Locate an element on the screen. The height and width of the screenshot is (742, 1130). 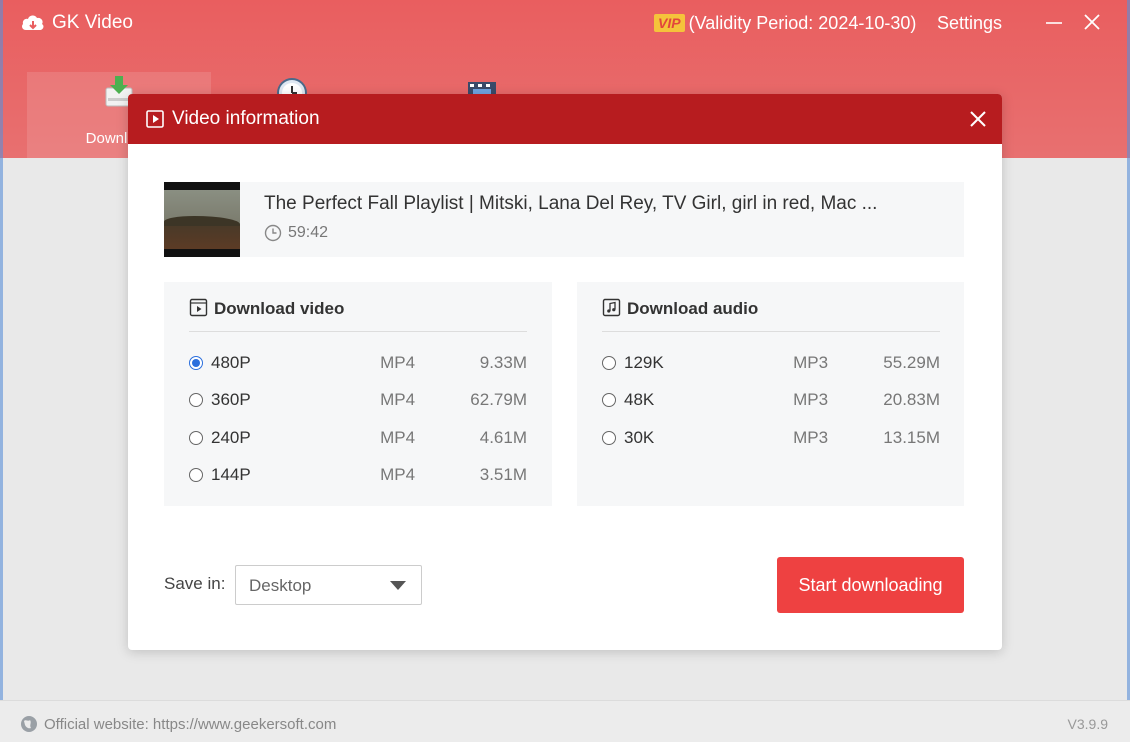
option-quality: 48K is located at coordinates (639, 399).